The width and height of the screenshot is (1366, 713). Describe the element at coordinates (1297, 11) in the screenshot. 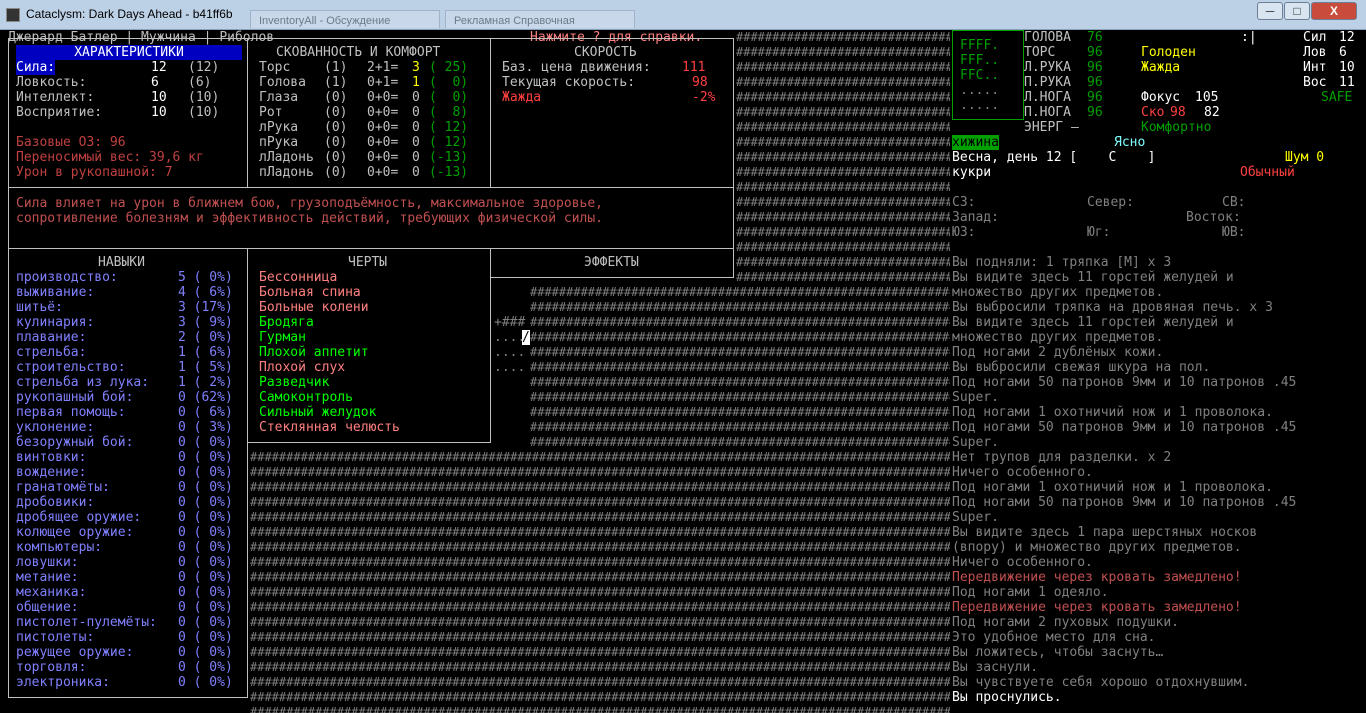

I see `maximize-button: □` at that location.